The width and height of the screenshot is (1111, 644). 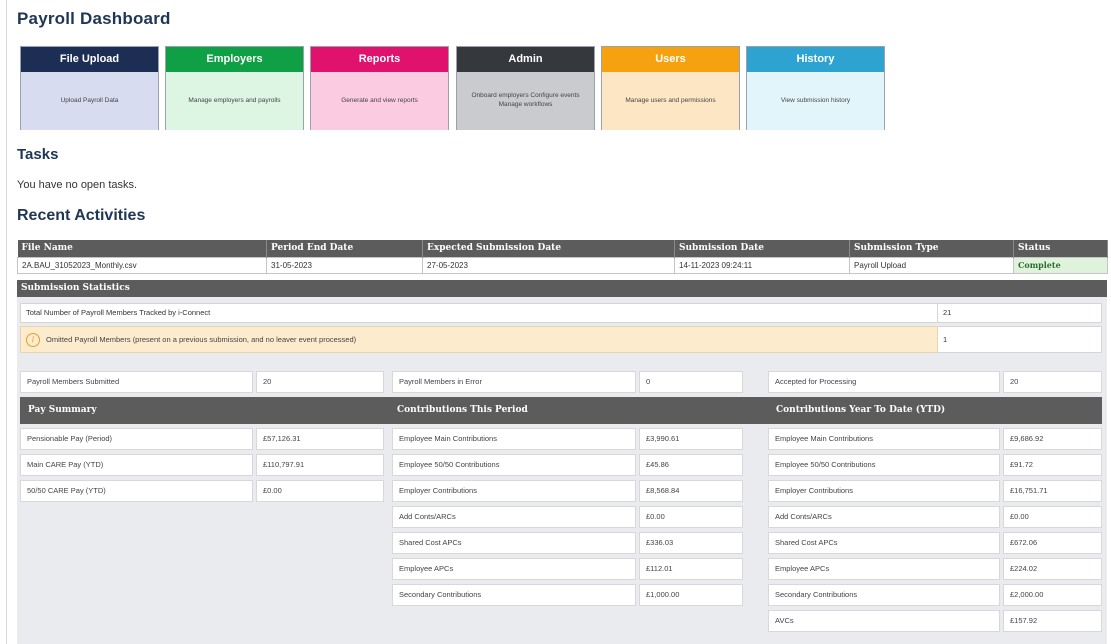 I want to click on pay-summary-value: £0.00, so click(x=320, y=491).